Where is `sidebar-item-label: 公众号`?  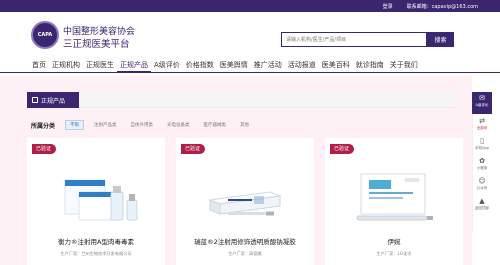
sidebar-item-label: 公众号 is located at coordinates (482, 188).